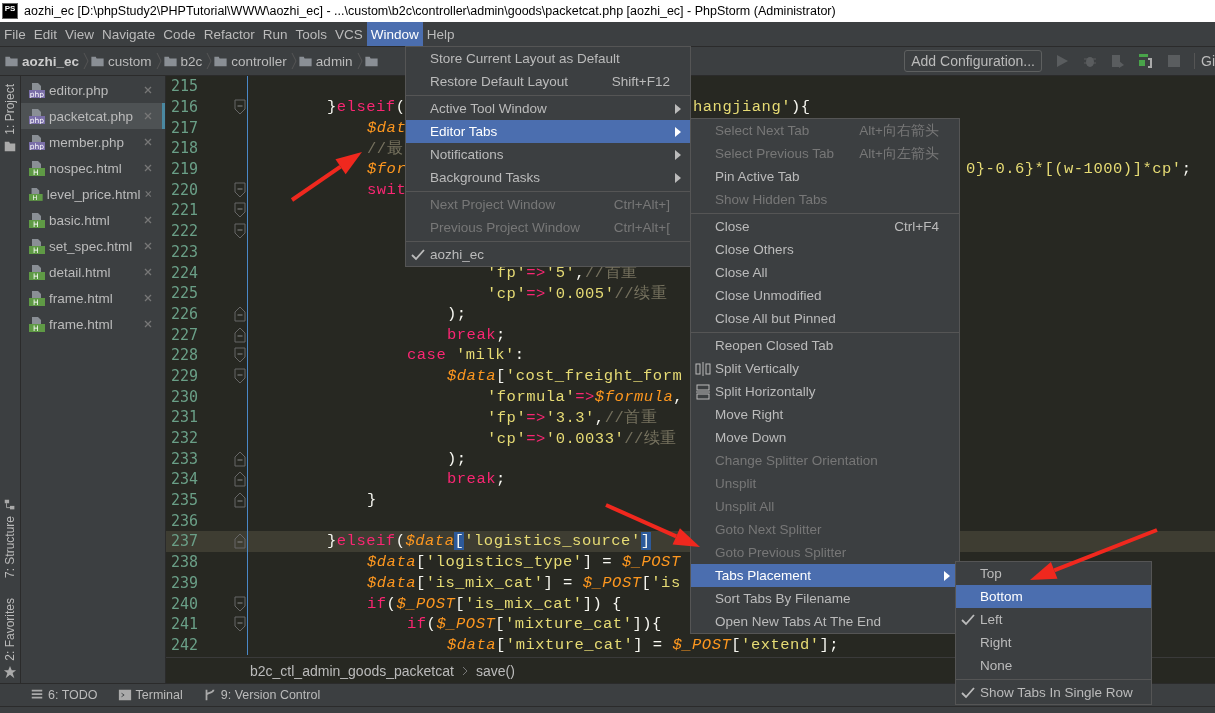 This screenshot has width=1215, height=713. What do you see at coordinates (185, 313) in the screenshot?
I see `line-number: 226` at bounding box center [185, 313].